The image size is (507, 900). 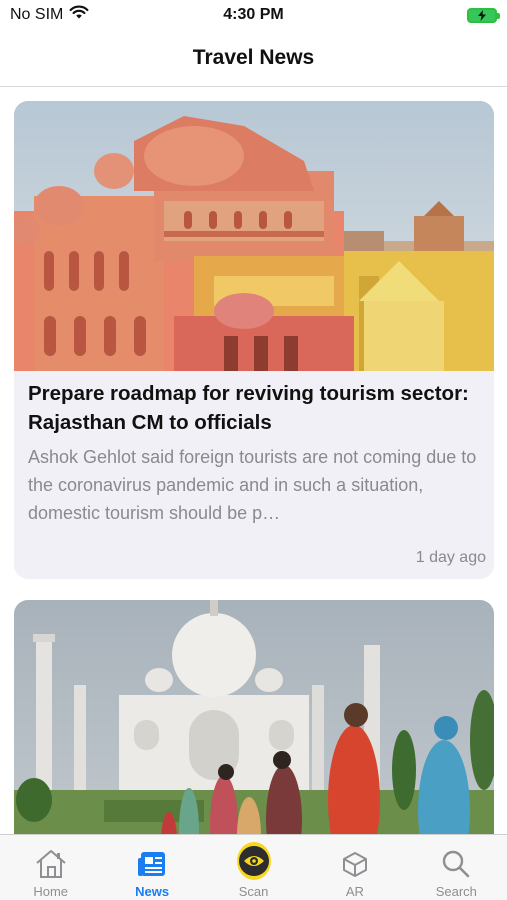 I want to click on cube-icon, so click(x=355, y=864).